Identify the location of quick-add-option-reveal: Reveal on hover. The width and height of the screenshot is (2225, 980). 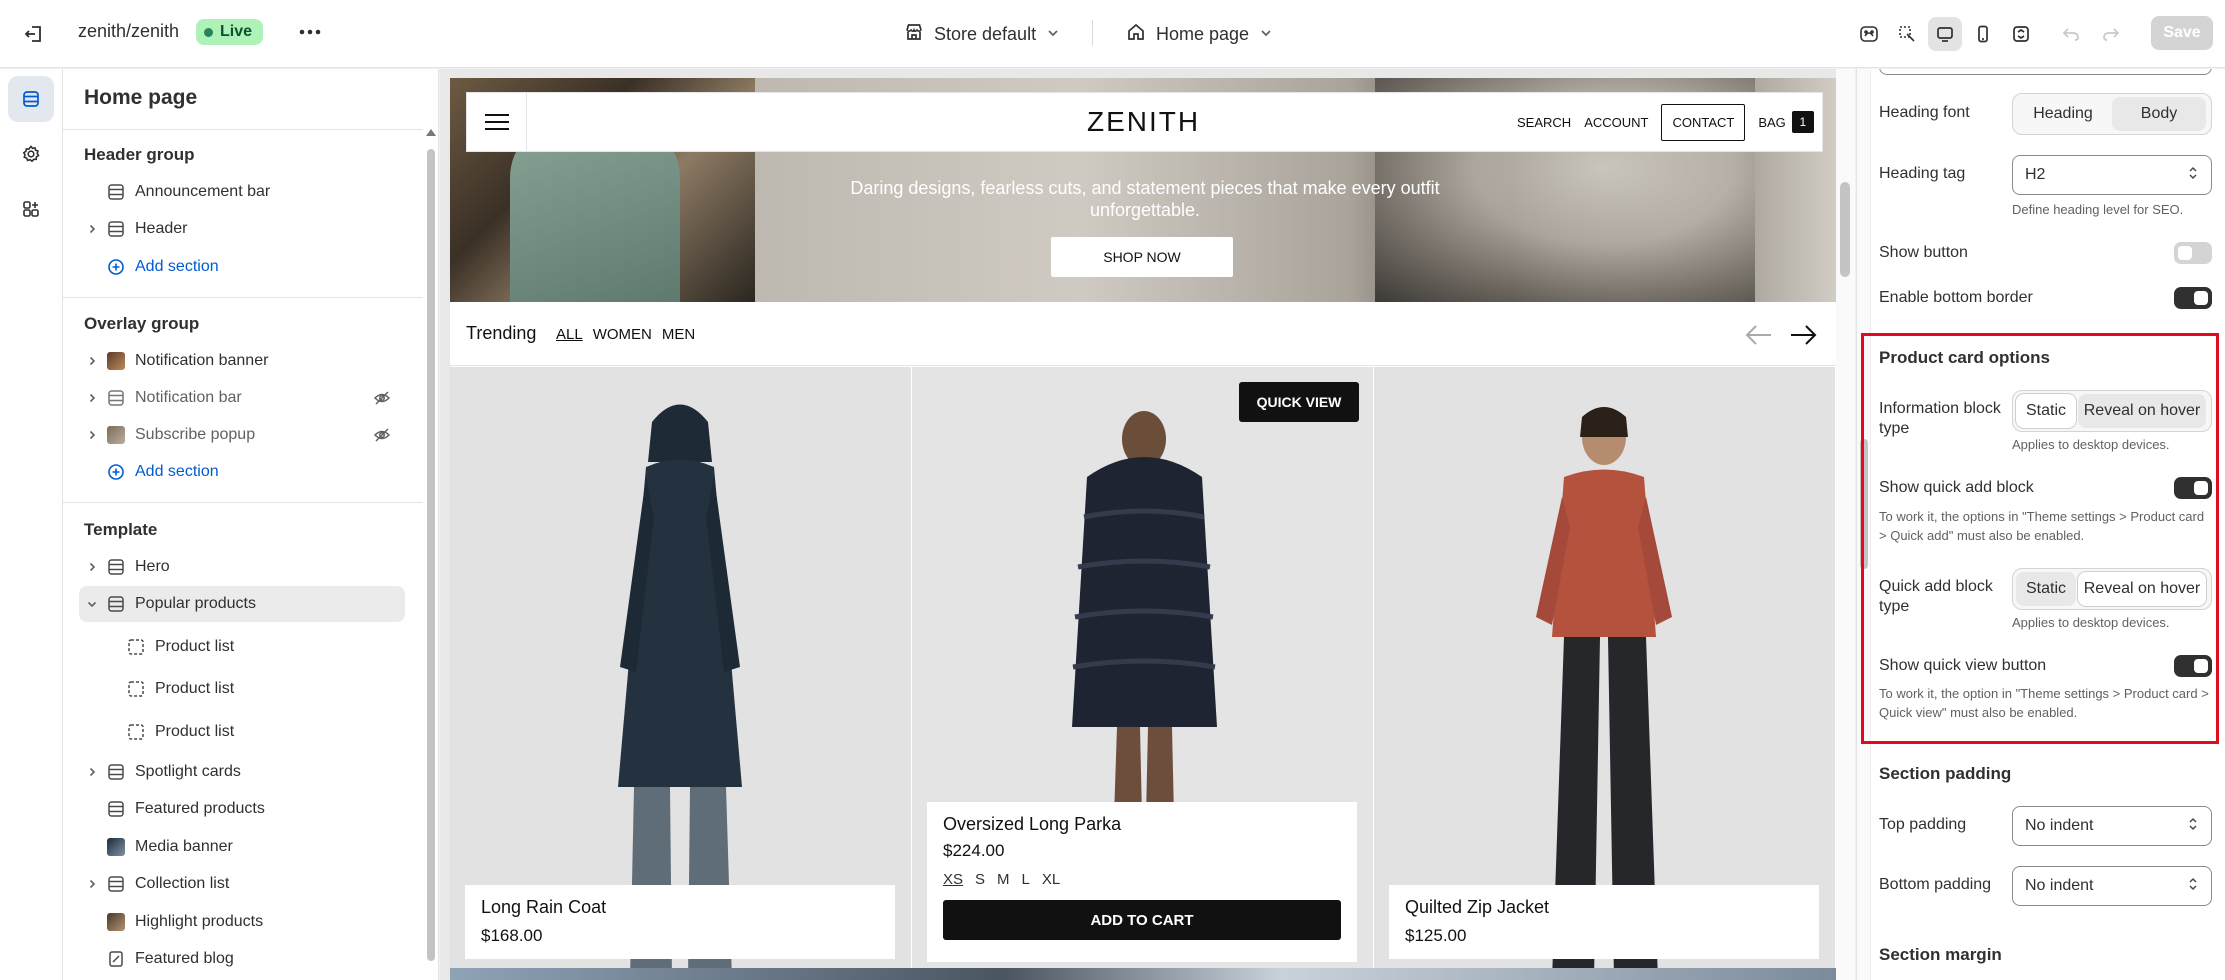
(2142, 589).